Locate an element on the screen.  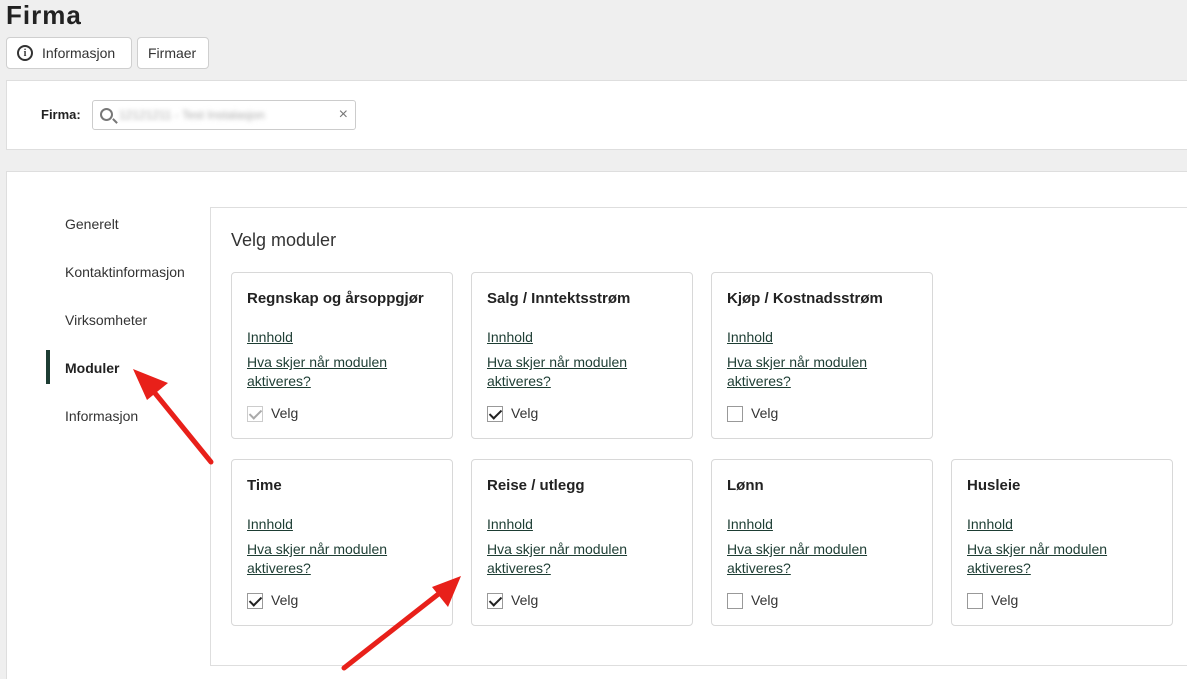
nav-item-kontaktinformasjon: Kontaktinformasjon is located at coordinates (125, 272).